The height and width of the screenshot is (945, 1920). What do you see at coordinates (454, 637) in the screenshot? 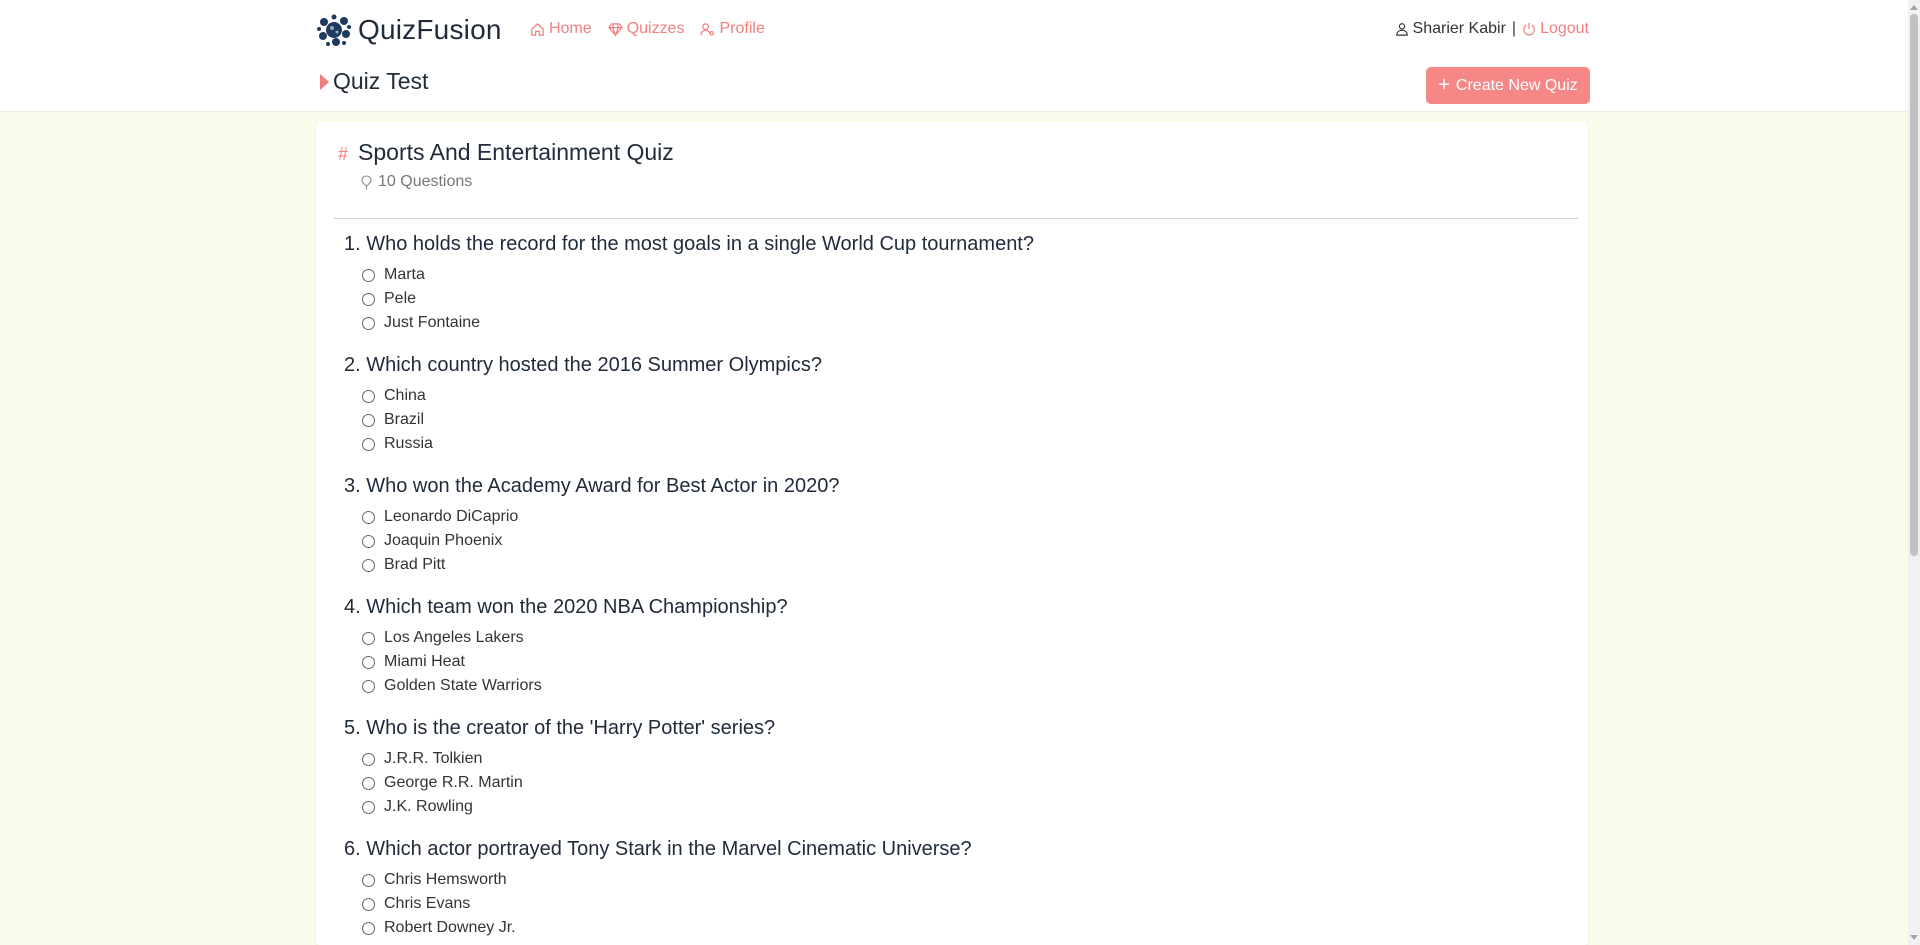
I see `option-label: Los Angeles Lakers` at bounding box center [454, 637].